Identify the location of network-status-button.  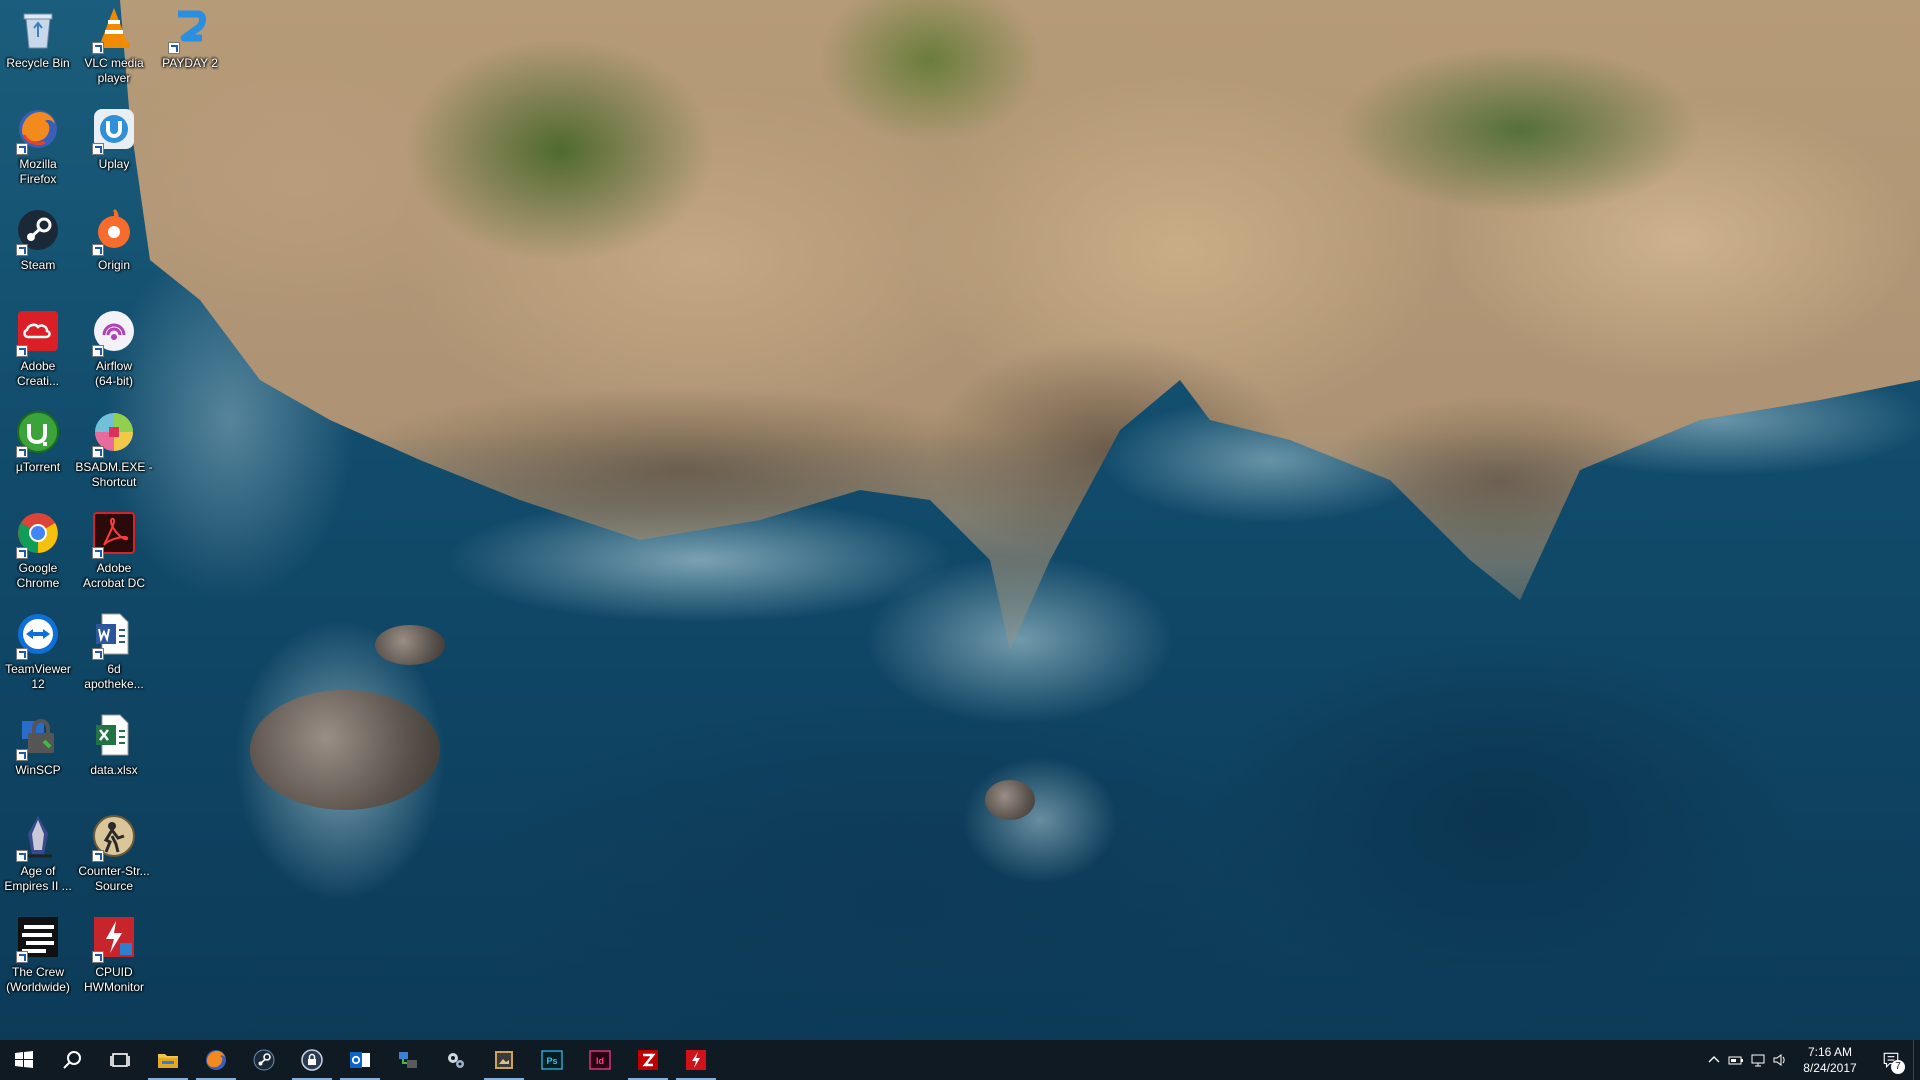
(1758, 1060).